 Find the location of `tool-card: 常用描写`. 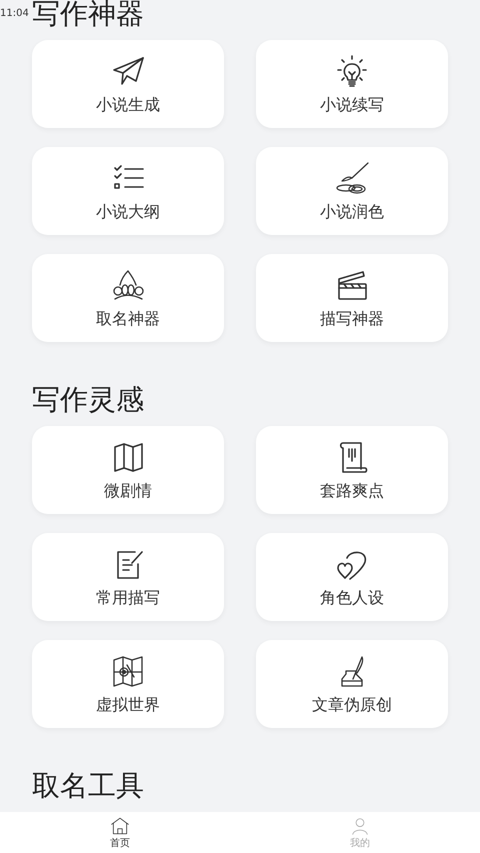

tool-card: 常用描写 is located at coordinates (128, 577).